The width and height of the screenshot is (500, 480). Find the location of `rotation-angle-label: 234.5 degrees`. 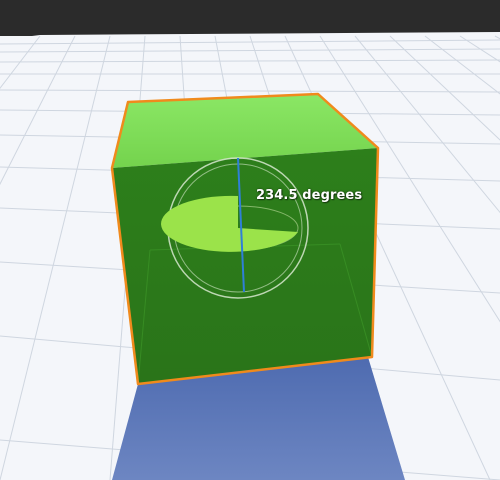

rotation-angle-label: 234.5 degrees is located at coordinates (309, 195).